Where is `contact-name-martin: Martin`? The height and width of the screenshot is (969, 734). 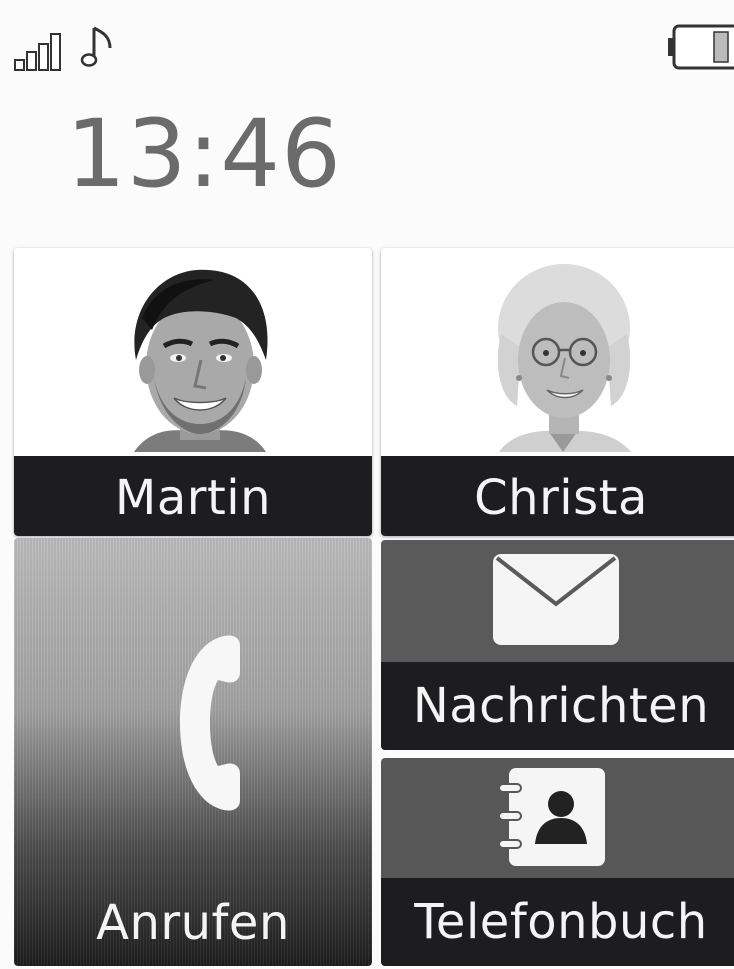 contact-name-martin: Martin is located at coordinates (193, 496).